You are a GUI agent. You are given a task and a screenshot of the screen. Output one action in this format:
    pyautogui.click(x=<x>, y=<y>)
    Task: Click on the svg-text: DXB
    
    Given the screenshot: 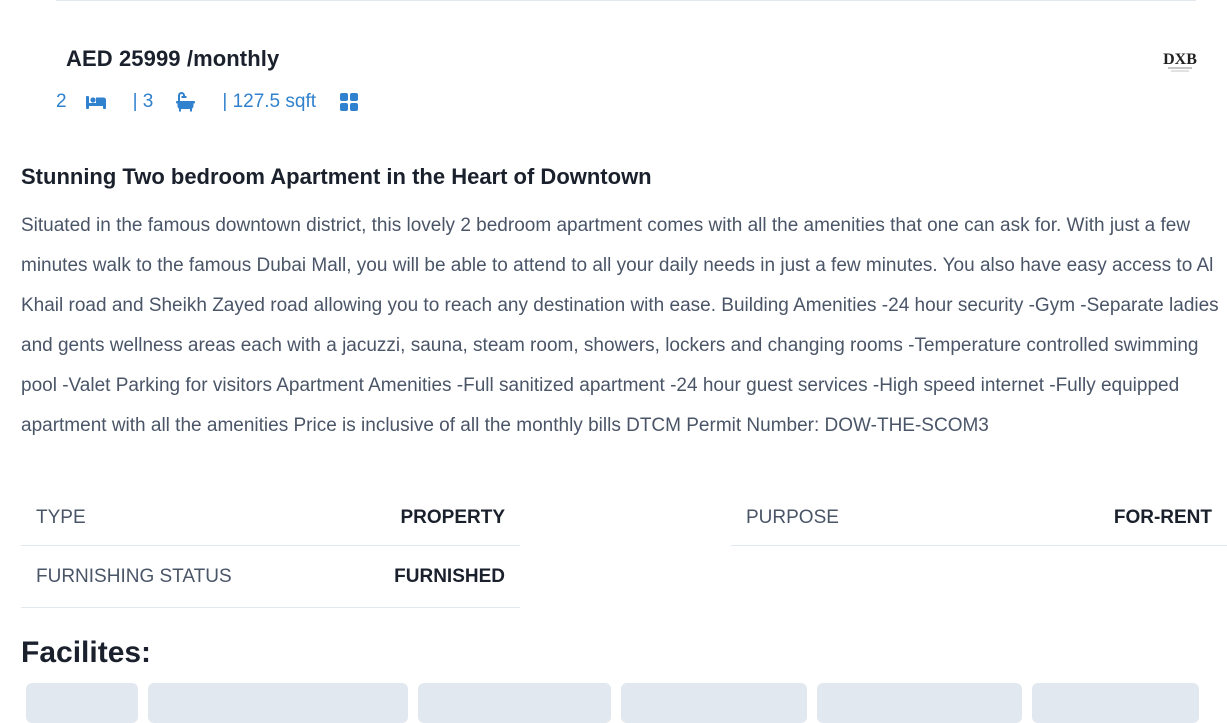 What is the action you would take?
    pyautogui.click(x=1180, y=59)
    